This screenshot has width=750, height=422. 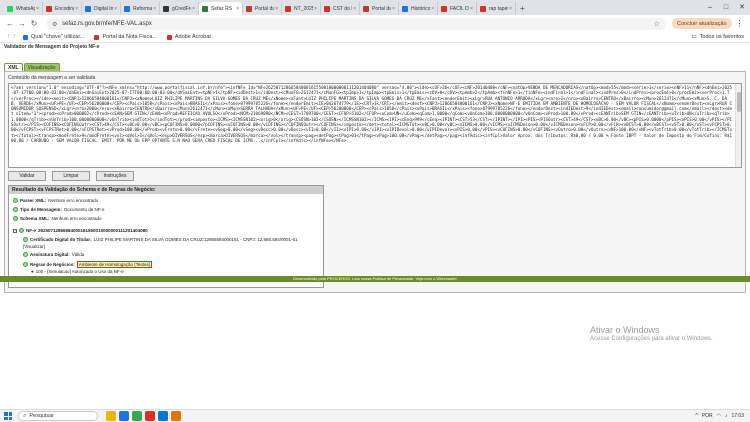 What do you see at coordinates (702, 23) in the screenshot?
I see `update-button: Concluir atualização` at bounding box center [702, 23].